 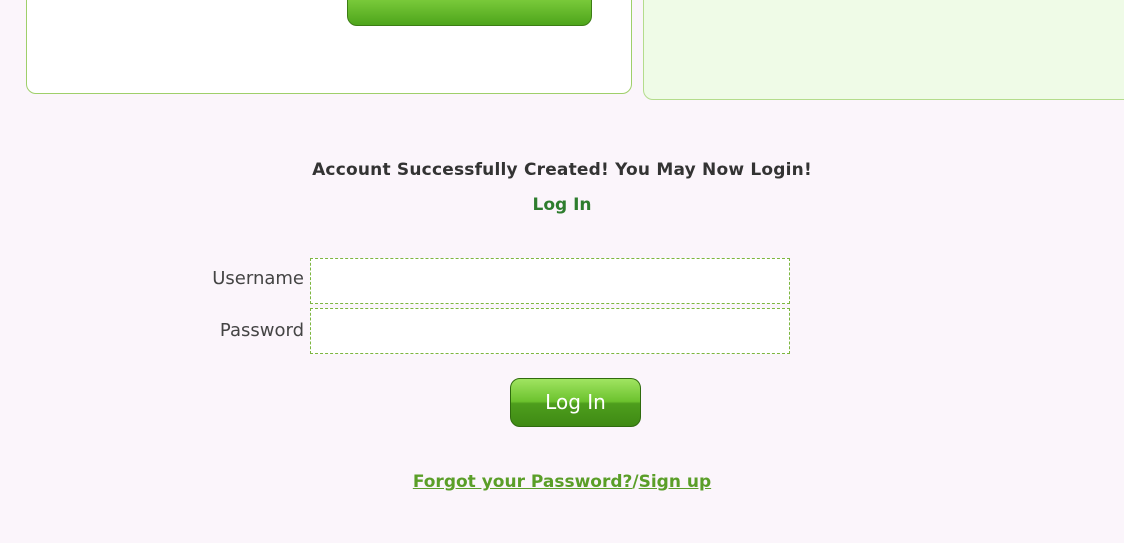 What do you see at coordinates (883, 50) in the screenshot?
I see `top-right-panel` at bounding box center [883, 50].